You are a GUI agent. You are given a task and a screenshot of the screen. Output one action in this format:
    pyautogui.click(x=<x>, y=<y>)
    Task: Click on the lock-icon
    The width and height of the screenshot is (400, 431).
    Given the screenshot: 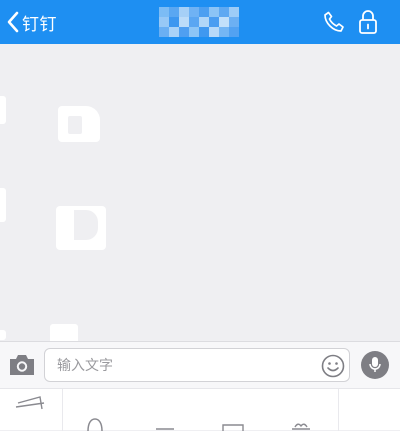 What is the action you would take?
    pyautogui.click(x=368, y=22)
    